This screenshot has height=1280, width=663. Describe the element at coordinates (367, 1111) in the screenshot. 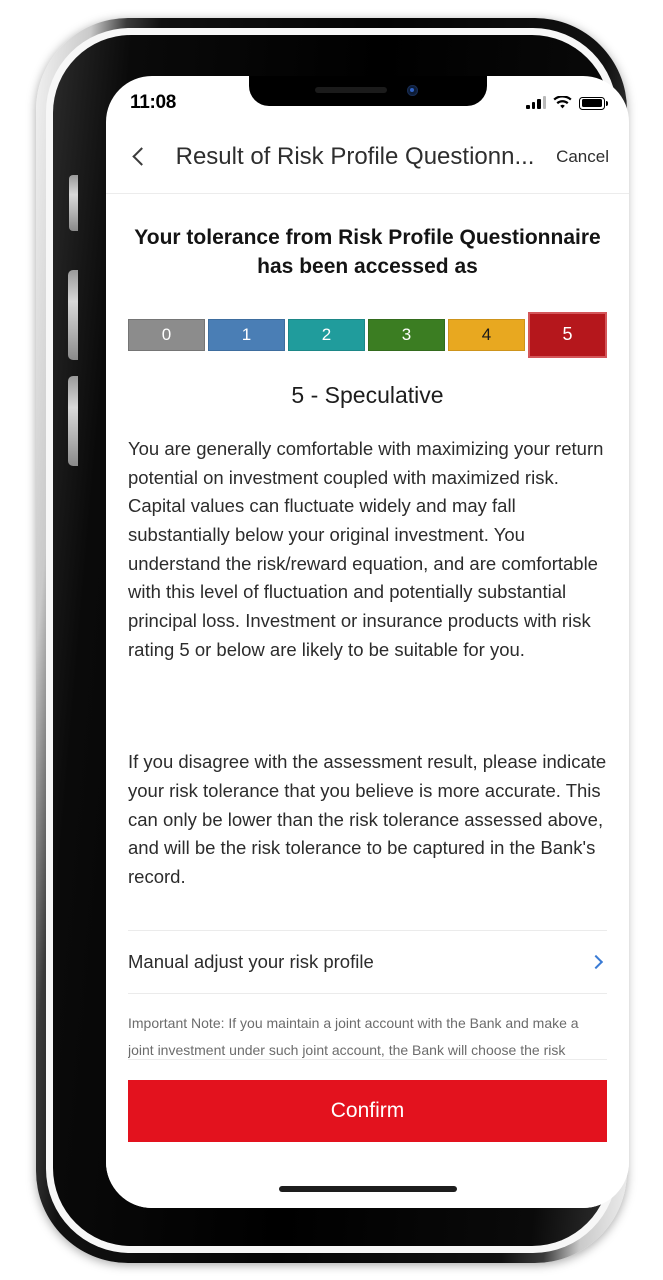

I see `confirm-button: Confirm` at that location.